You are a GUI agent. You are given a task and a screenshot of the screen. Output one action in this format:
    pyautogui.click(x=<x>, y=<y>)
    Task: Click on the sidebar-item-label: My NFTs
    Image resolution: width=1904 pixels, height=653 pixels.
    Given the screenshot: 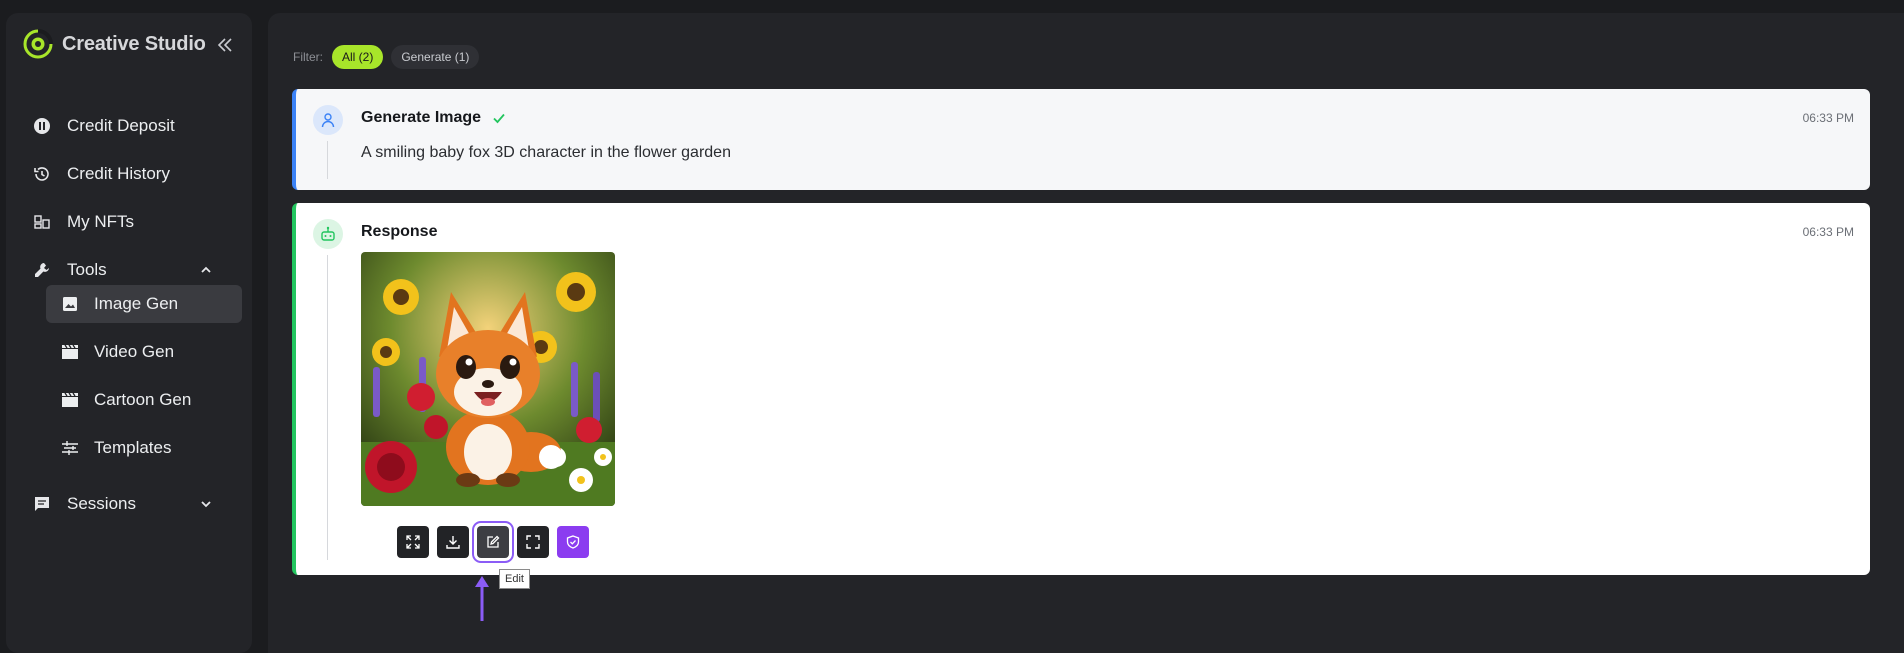 What is the action you would take?
    pyautogui.click(x=101, y=221)
    